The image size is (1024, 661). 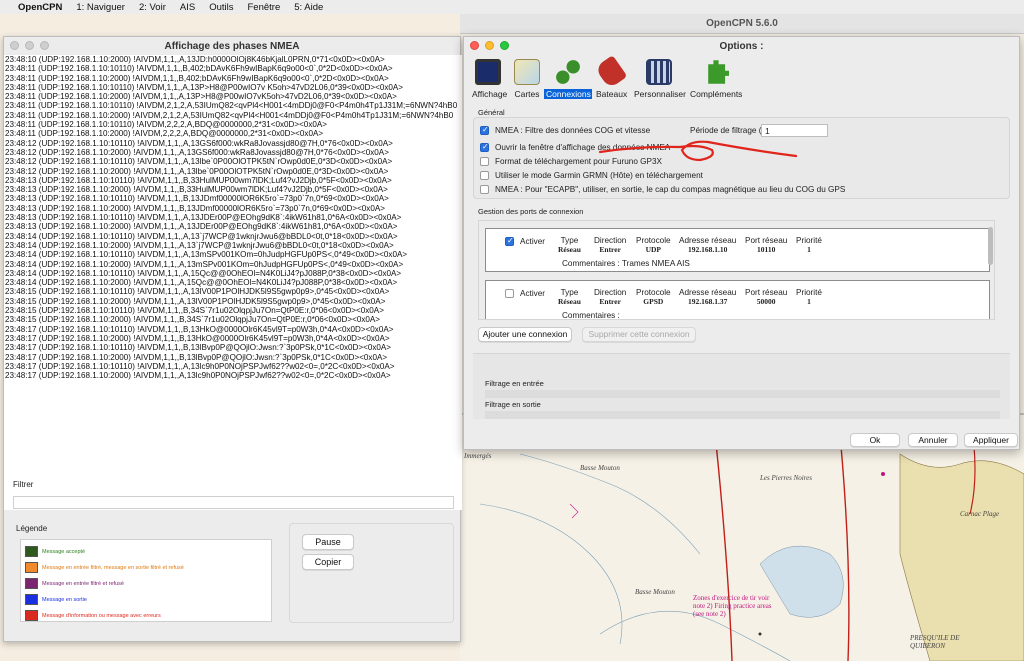 What do you see at coordinates (565, 130) in the screenshot?
I see `check-cog-filter: NMEA : Filtre des données COG et vitesse` at bounding box center [565, 130].